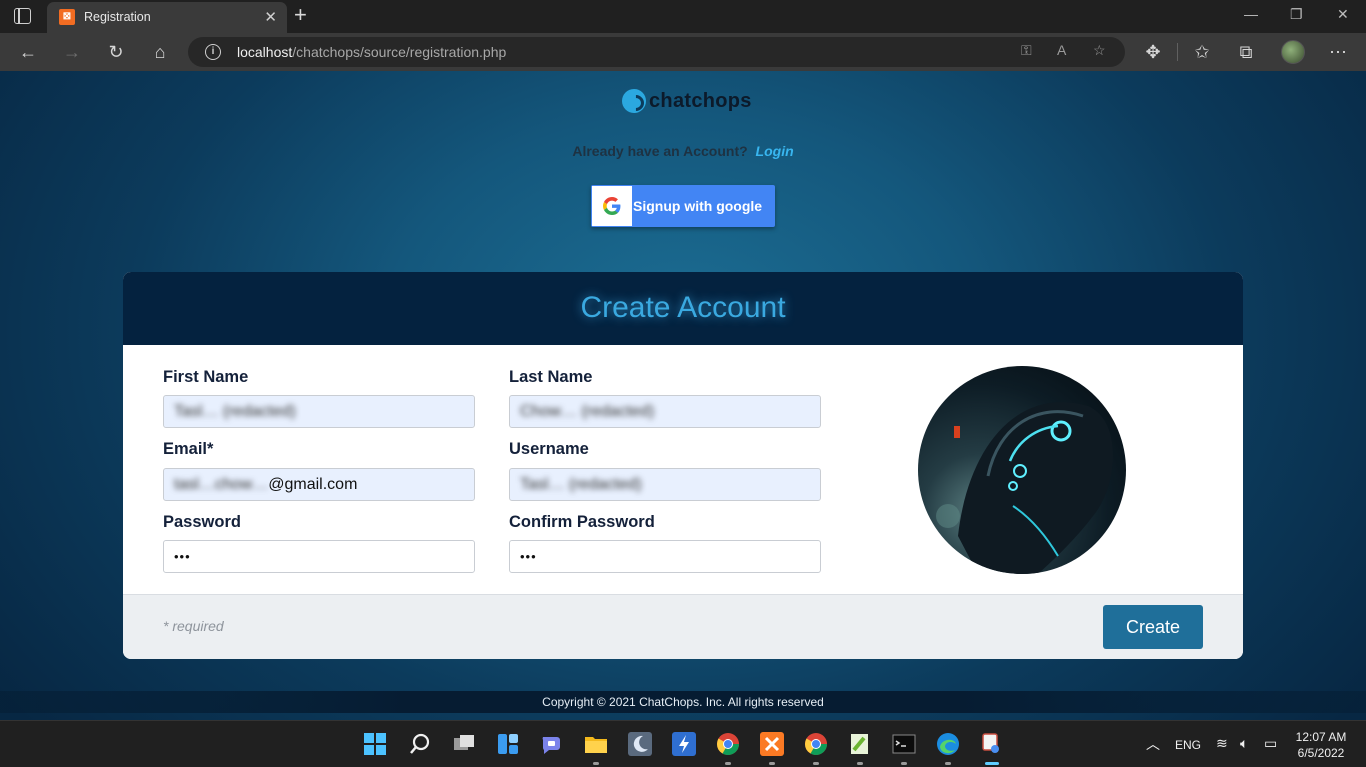  I want to click on start-menu-icon, so click(375, 744).